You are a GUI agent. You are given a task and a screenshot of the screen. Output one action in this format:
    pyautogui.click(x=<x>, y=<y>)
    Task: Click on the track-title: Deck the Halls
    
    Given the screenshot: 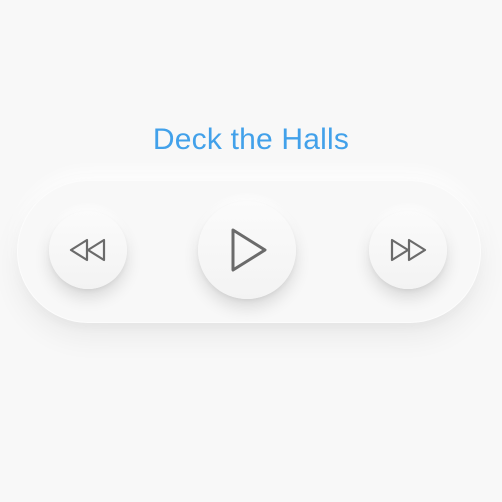 What is the action you would take?
    pyautogui.click(x=251, y=139)
    